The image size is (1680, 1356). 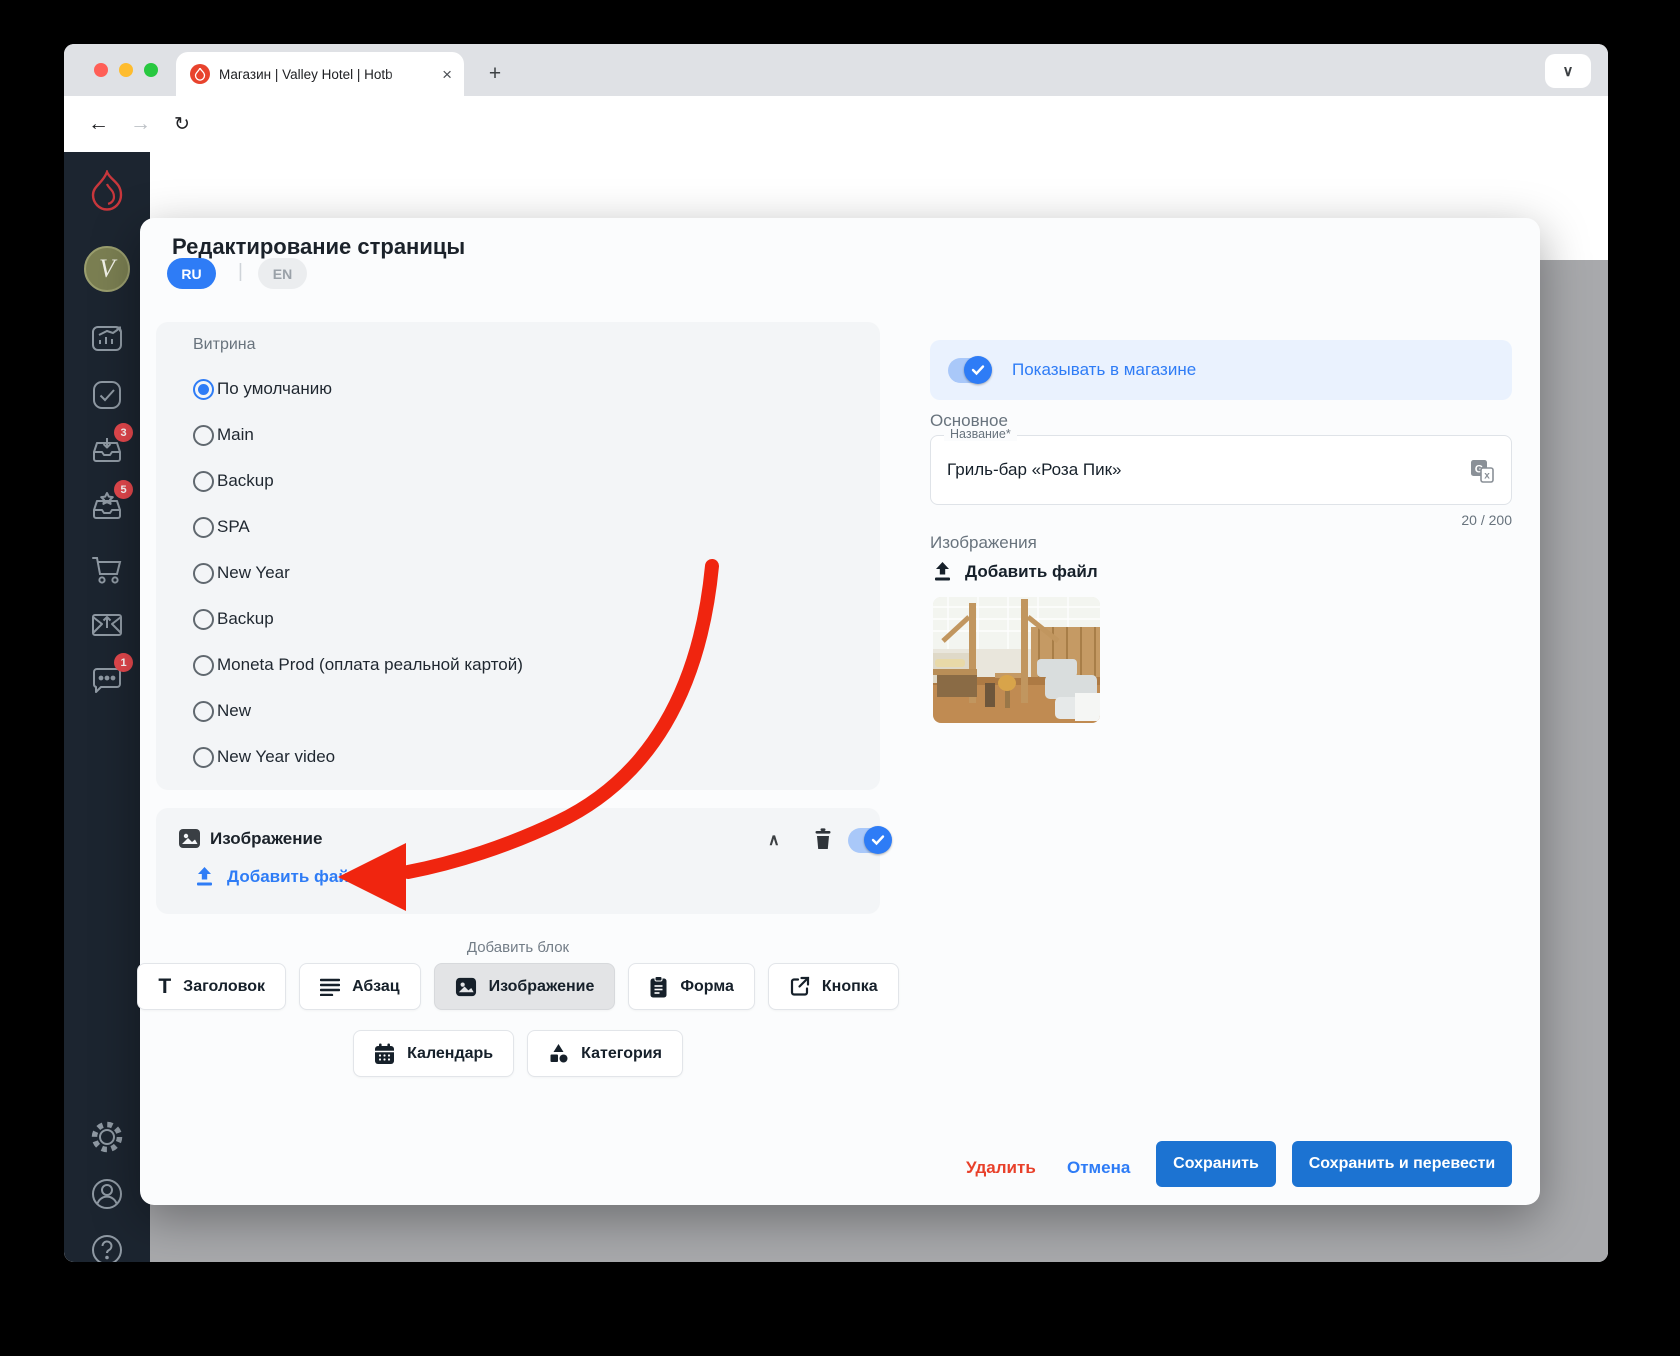 What do you see at coordinates (98, 124) in the screenshot?
I see `back-button: ←` at bounding box center [98, 124].